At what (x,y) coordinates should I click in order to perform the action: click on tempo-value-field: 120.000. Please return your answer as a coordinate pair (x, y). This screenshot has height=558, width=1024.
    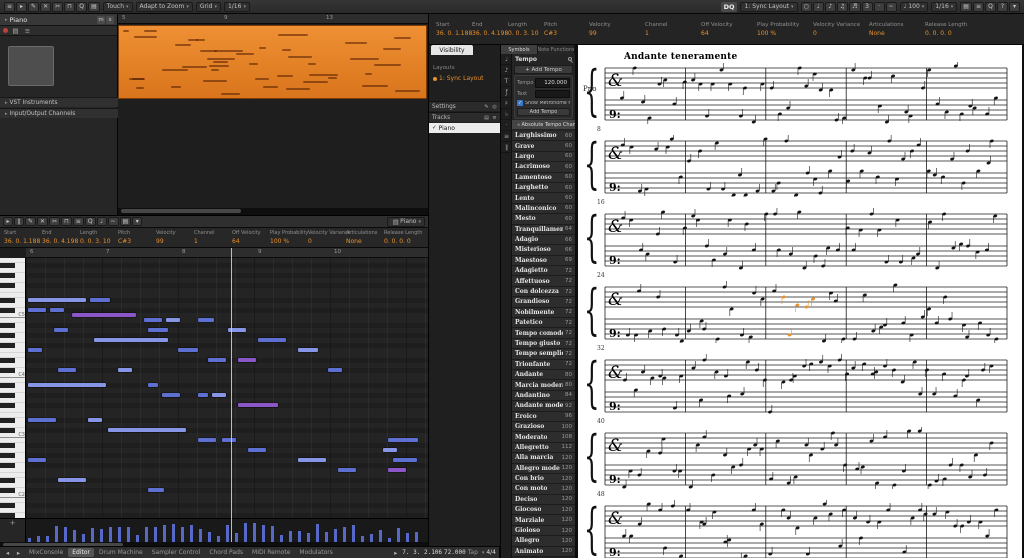
    Looking at the image, I should click on (552, 83).